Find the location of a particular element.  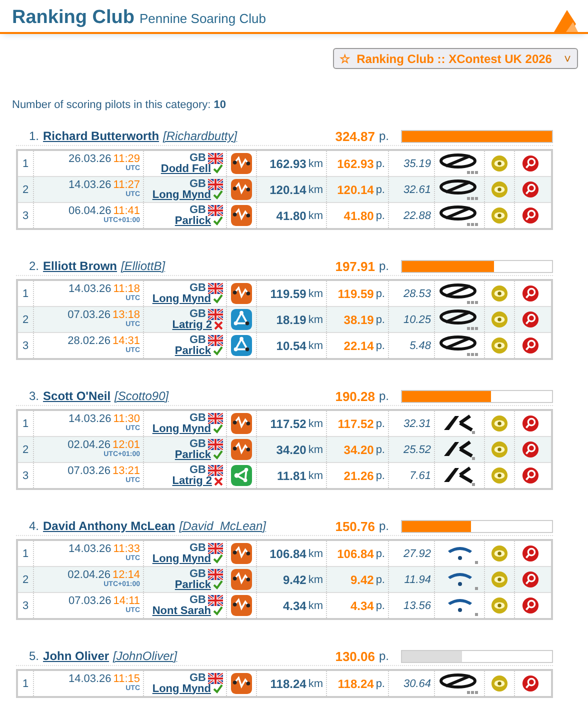

launch-site-link: Dodd Fell is located at coordinates (185, 169).